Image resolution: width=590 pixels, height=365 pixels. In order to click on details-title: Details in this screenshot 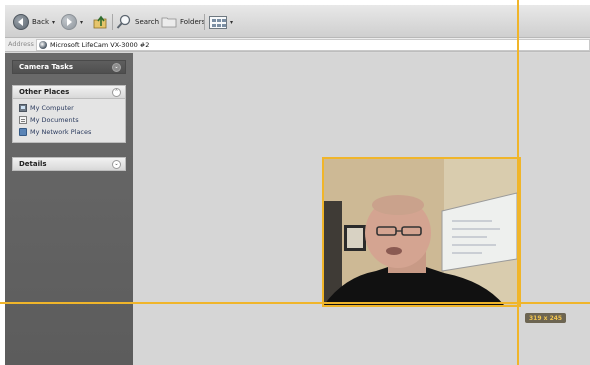, I will do `click(33, 164)`.